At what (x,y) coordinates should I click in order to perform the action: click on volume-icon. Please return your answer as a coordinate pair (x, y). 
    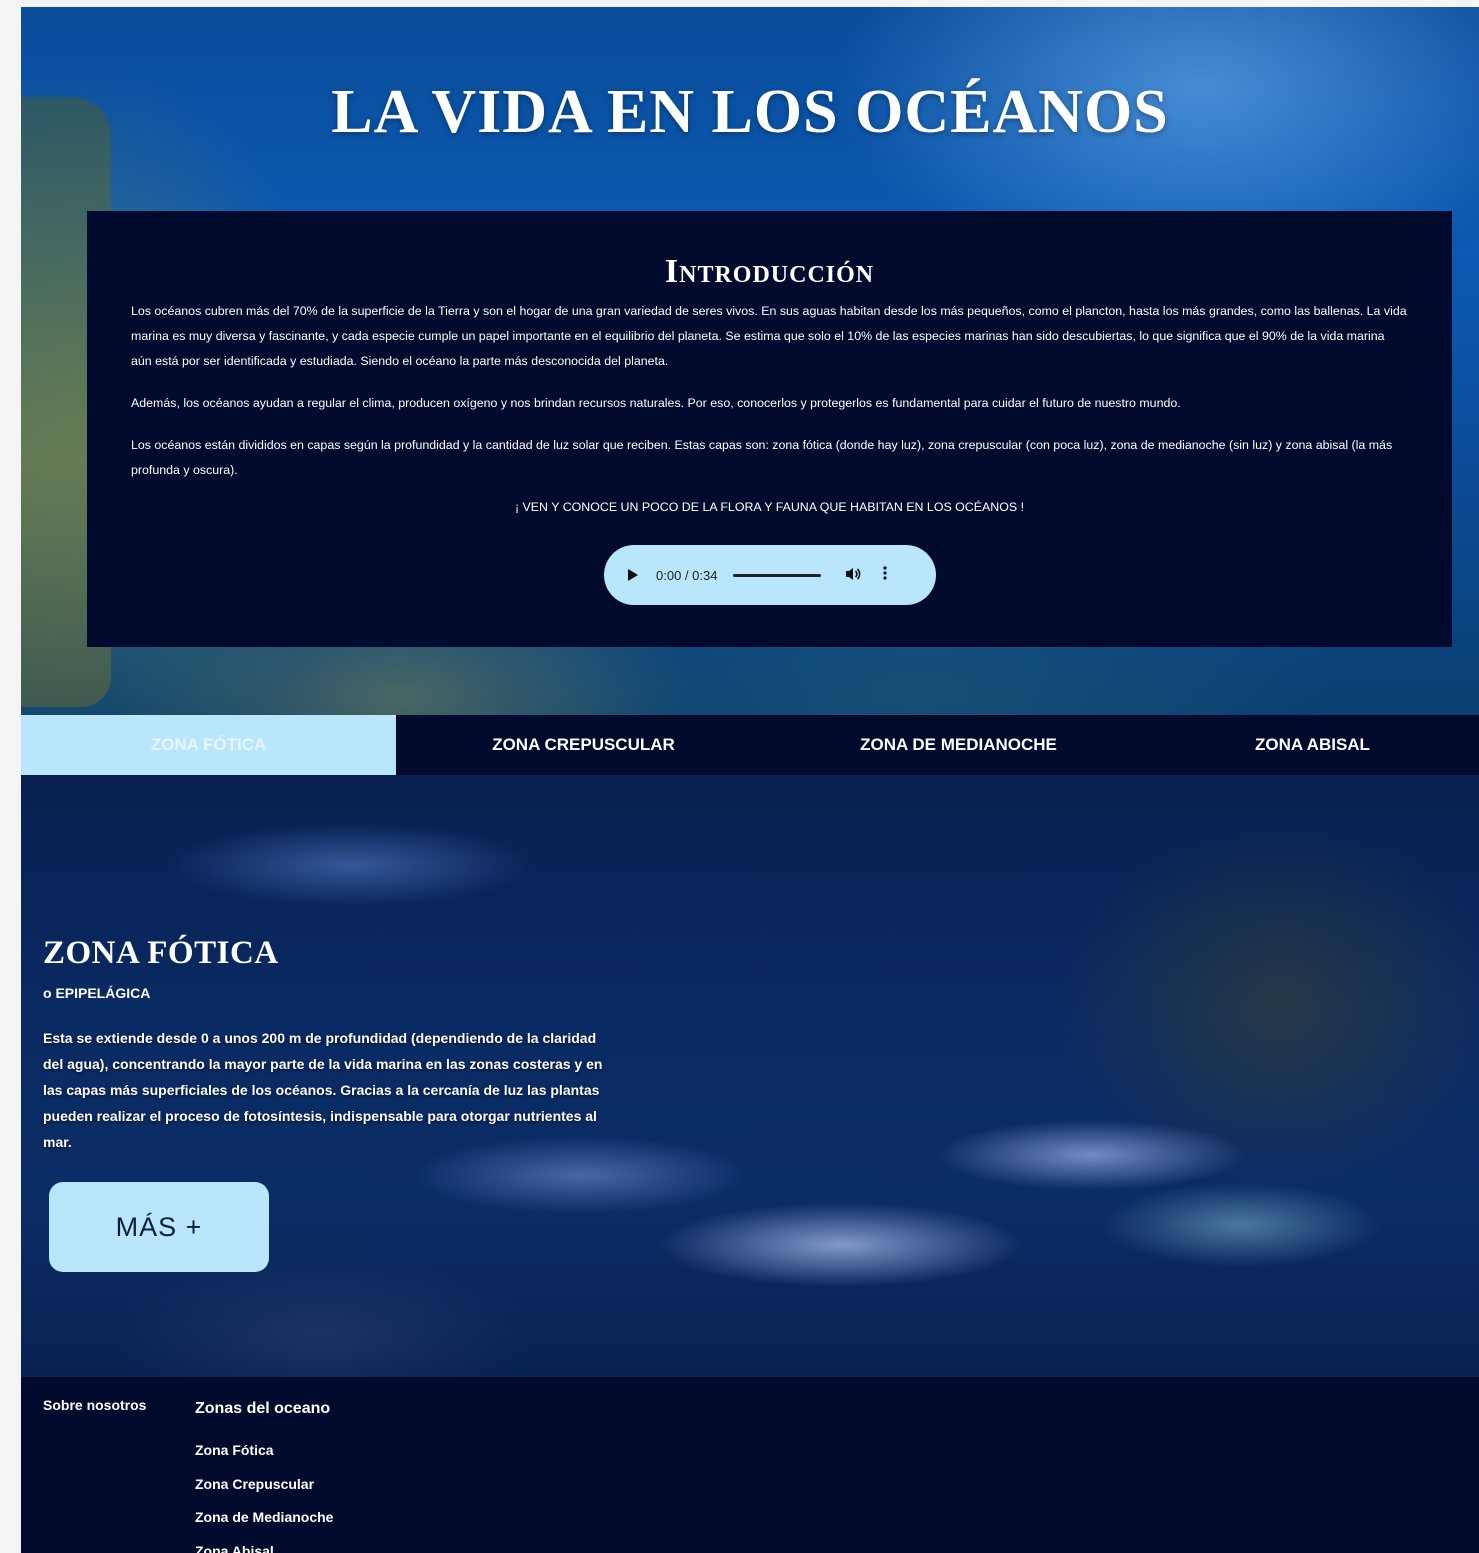
    Looking at the image, I should click on (853, 575).